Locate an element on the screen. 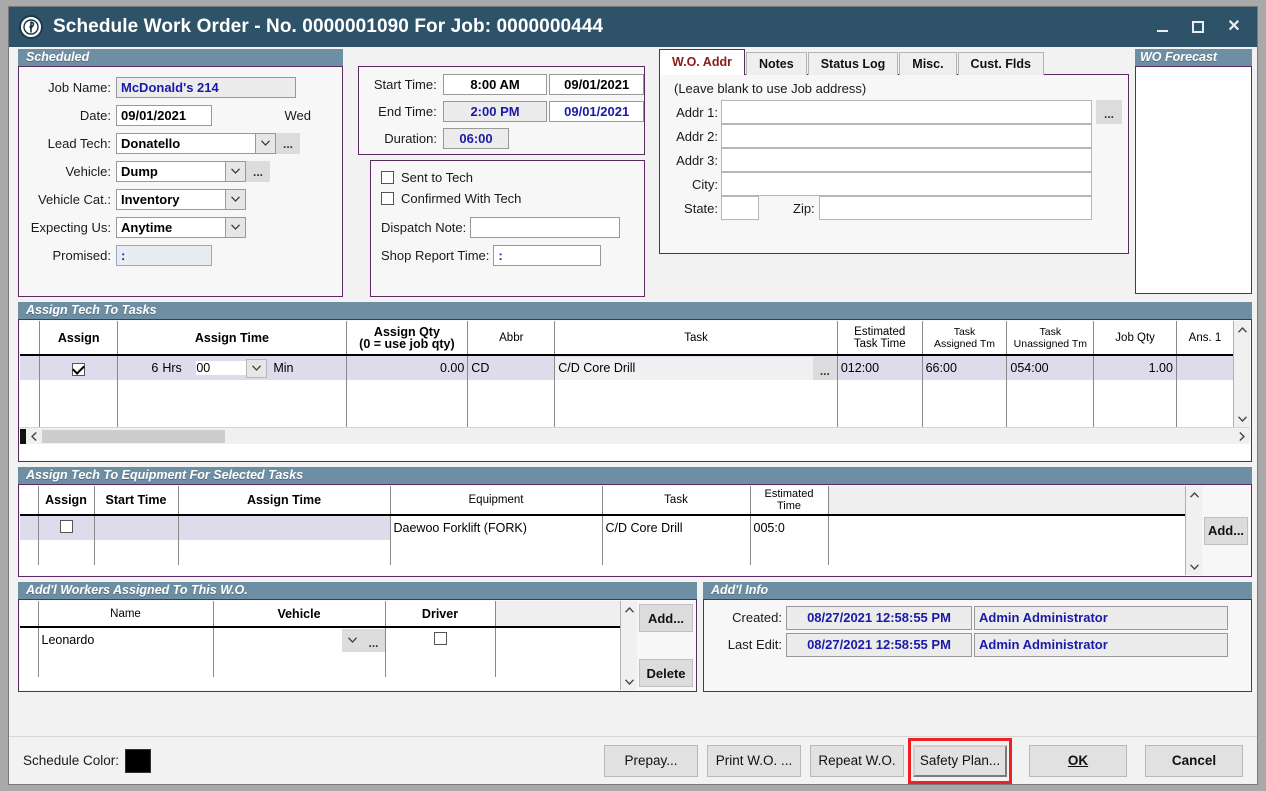 The height and width of the screenshot is (791, 1266). close-button: ✕ is located at coordinates (1234, 27).